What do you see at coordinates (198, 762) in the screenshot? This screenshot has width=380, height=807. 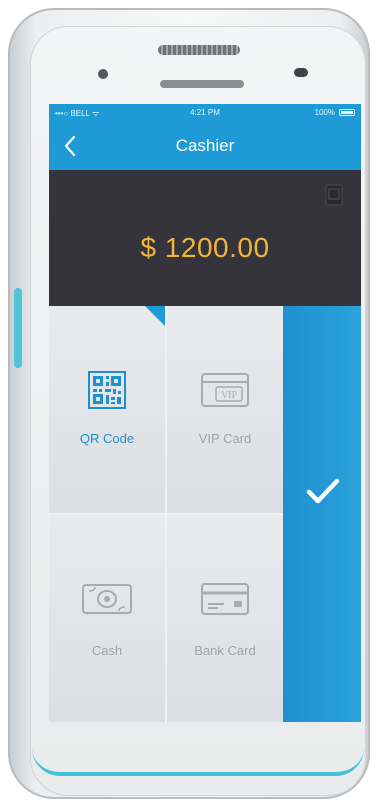 I see `bottom-accent-strip` at bounding box center [198, 762].